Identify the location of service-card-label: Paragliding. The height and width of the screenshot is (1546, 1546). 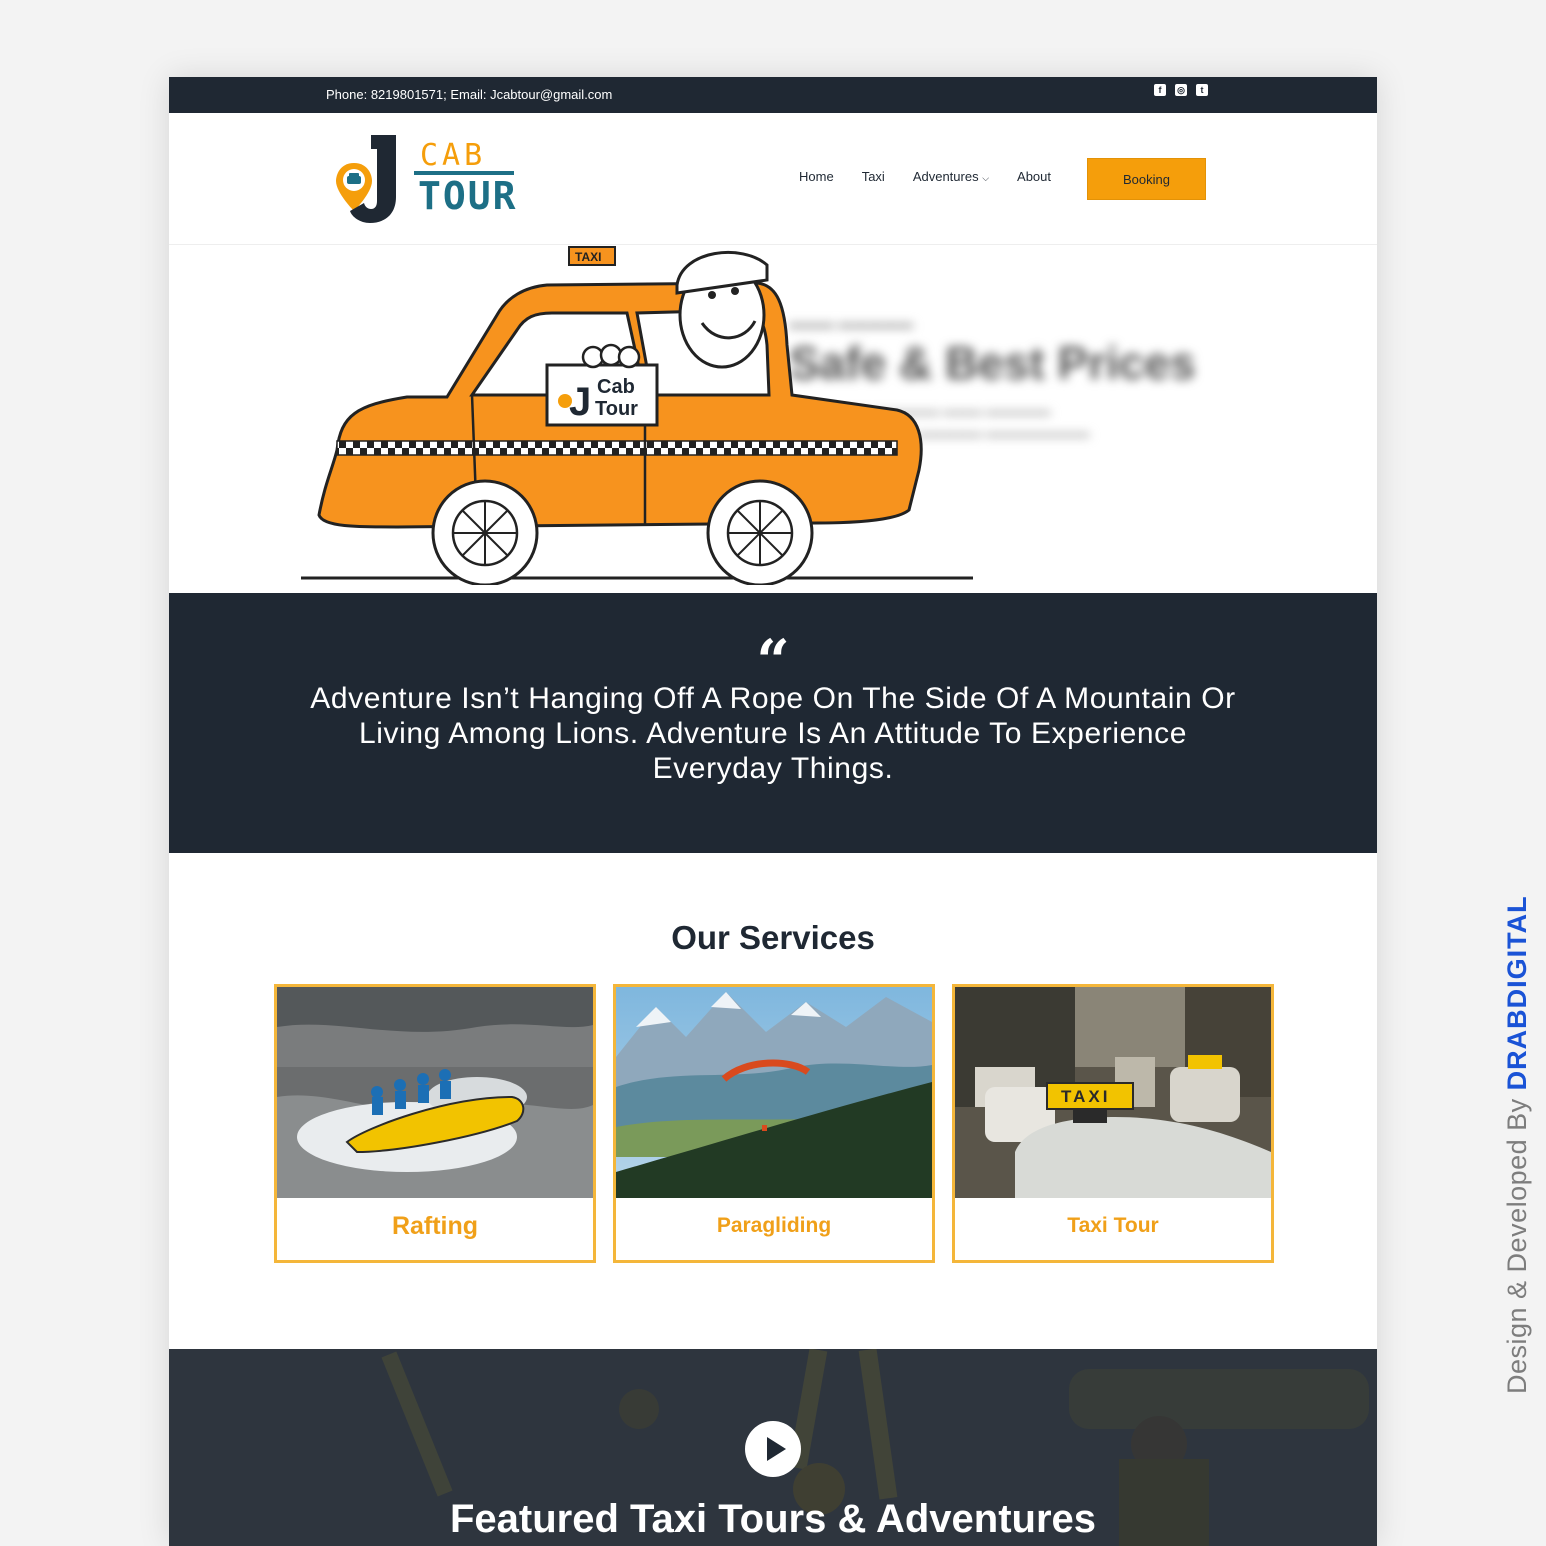
(774, 1225).